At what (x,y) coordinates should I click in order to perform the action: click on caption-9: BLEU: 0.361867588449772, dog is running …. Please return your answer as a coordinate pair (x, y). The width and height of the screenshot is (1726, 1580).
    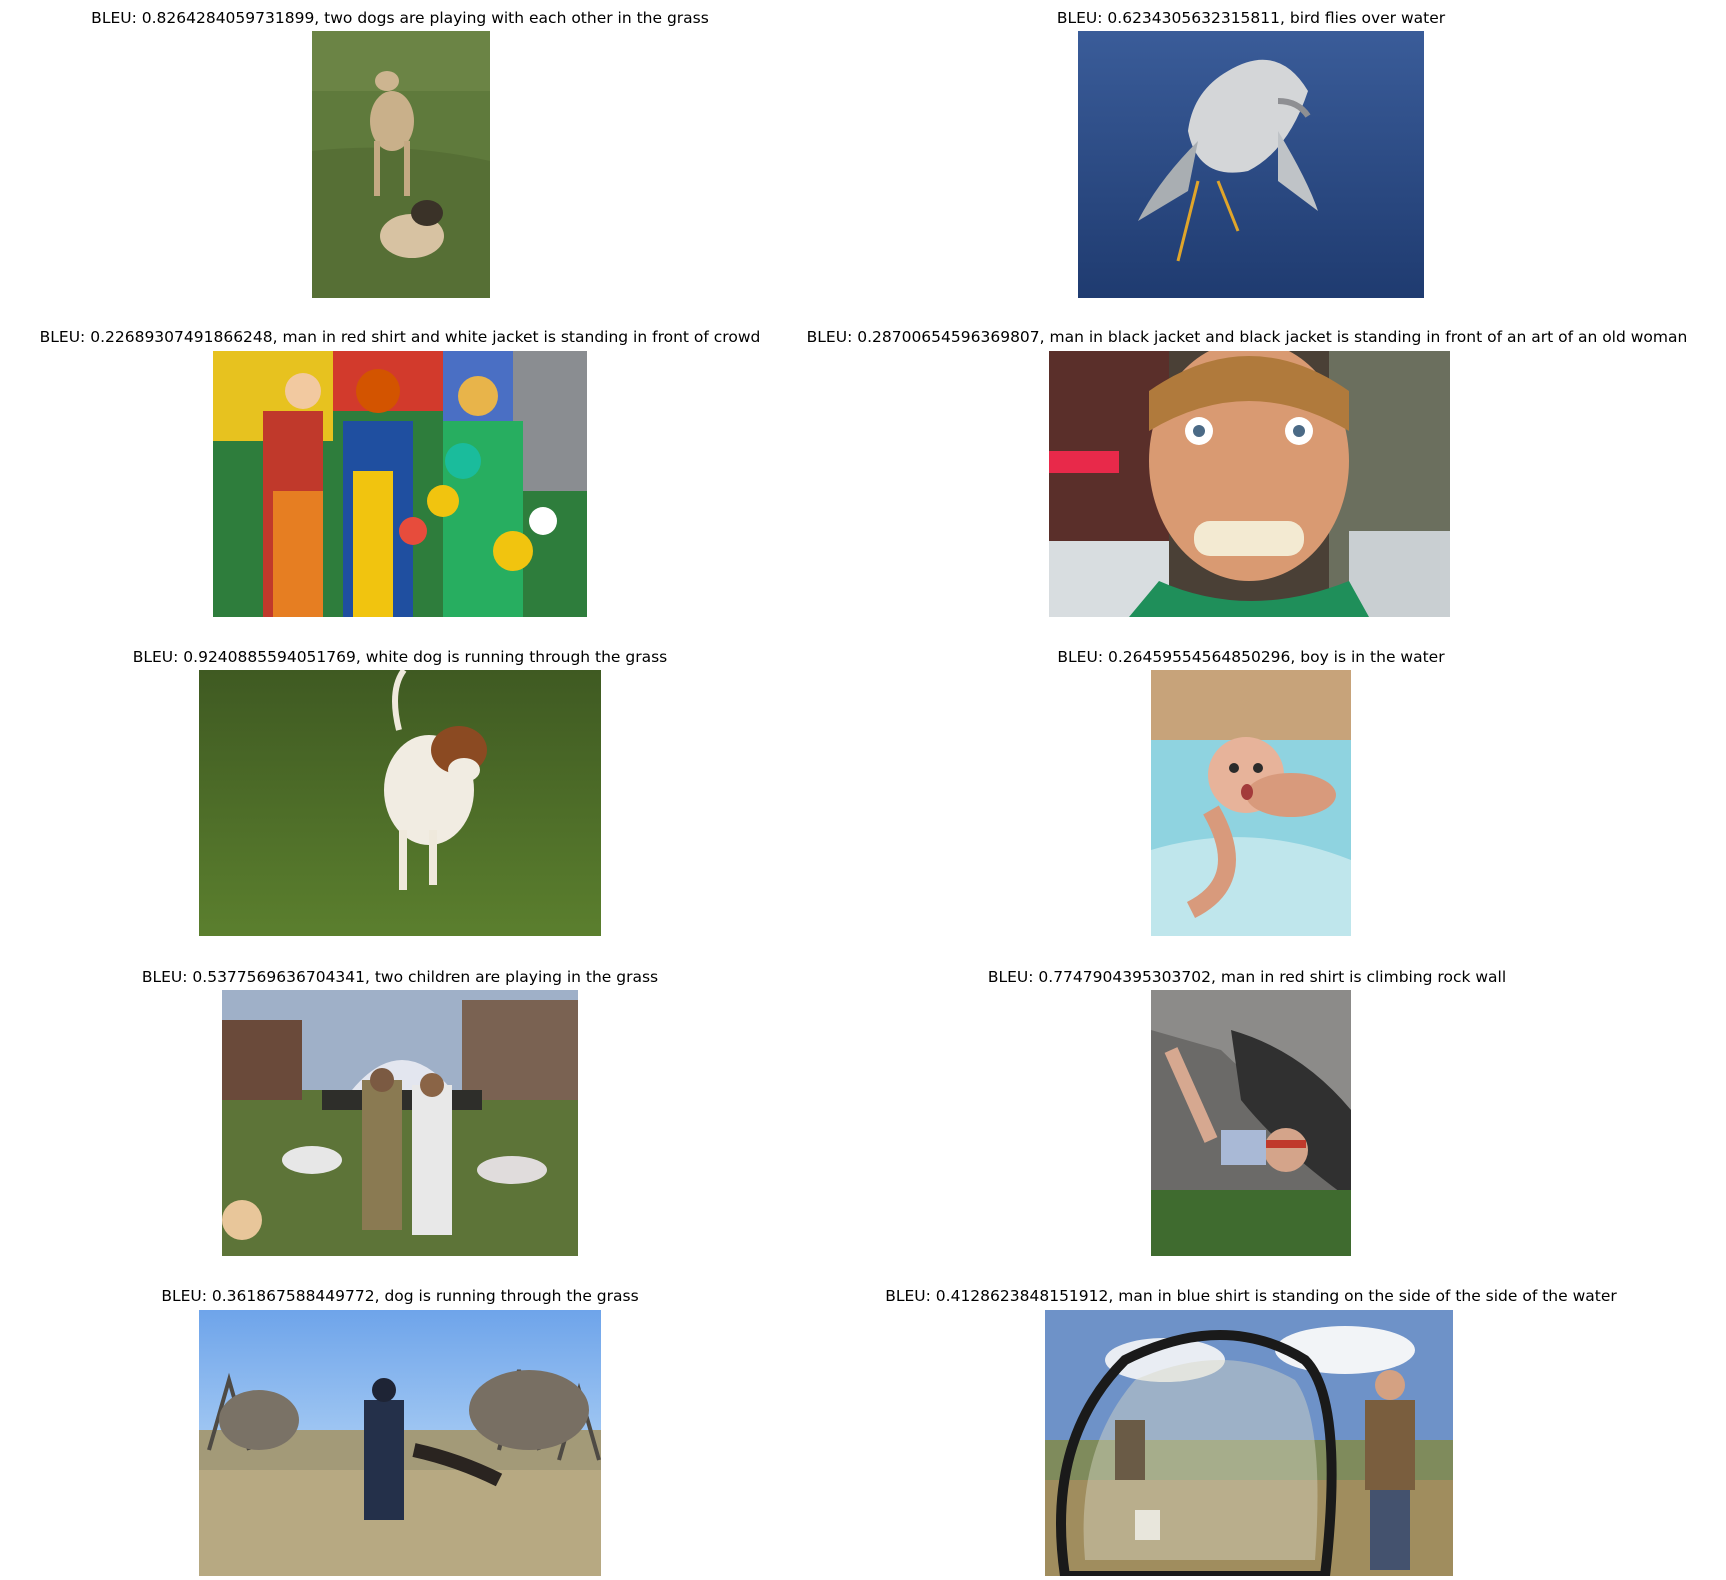
    Looking at the image, I should click on (400, 1296).